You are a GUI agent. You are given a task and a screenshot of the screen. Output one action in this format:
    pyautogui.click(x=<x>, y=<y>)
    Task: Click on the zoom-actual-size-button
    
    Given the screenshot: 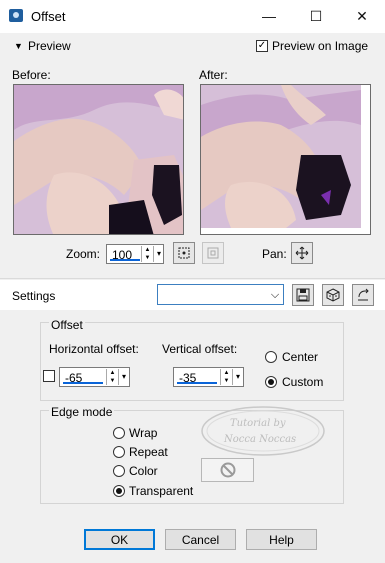 What is the action you would take?
    pyautogui.click(x=213, y=253)
    